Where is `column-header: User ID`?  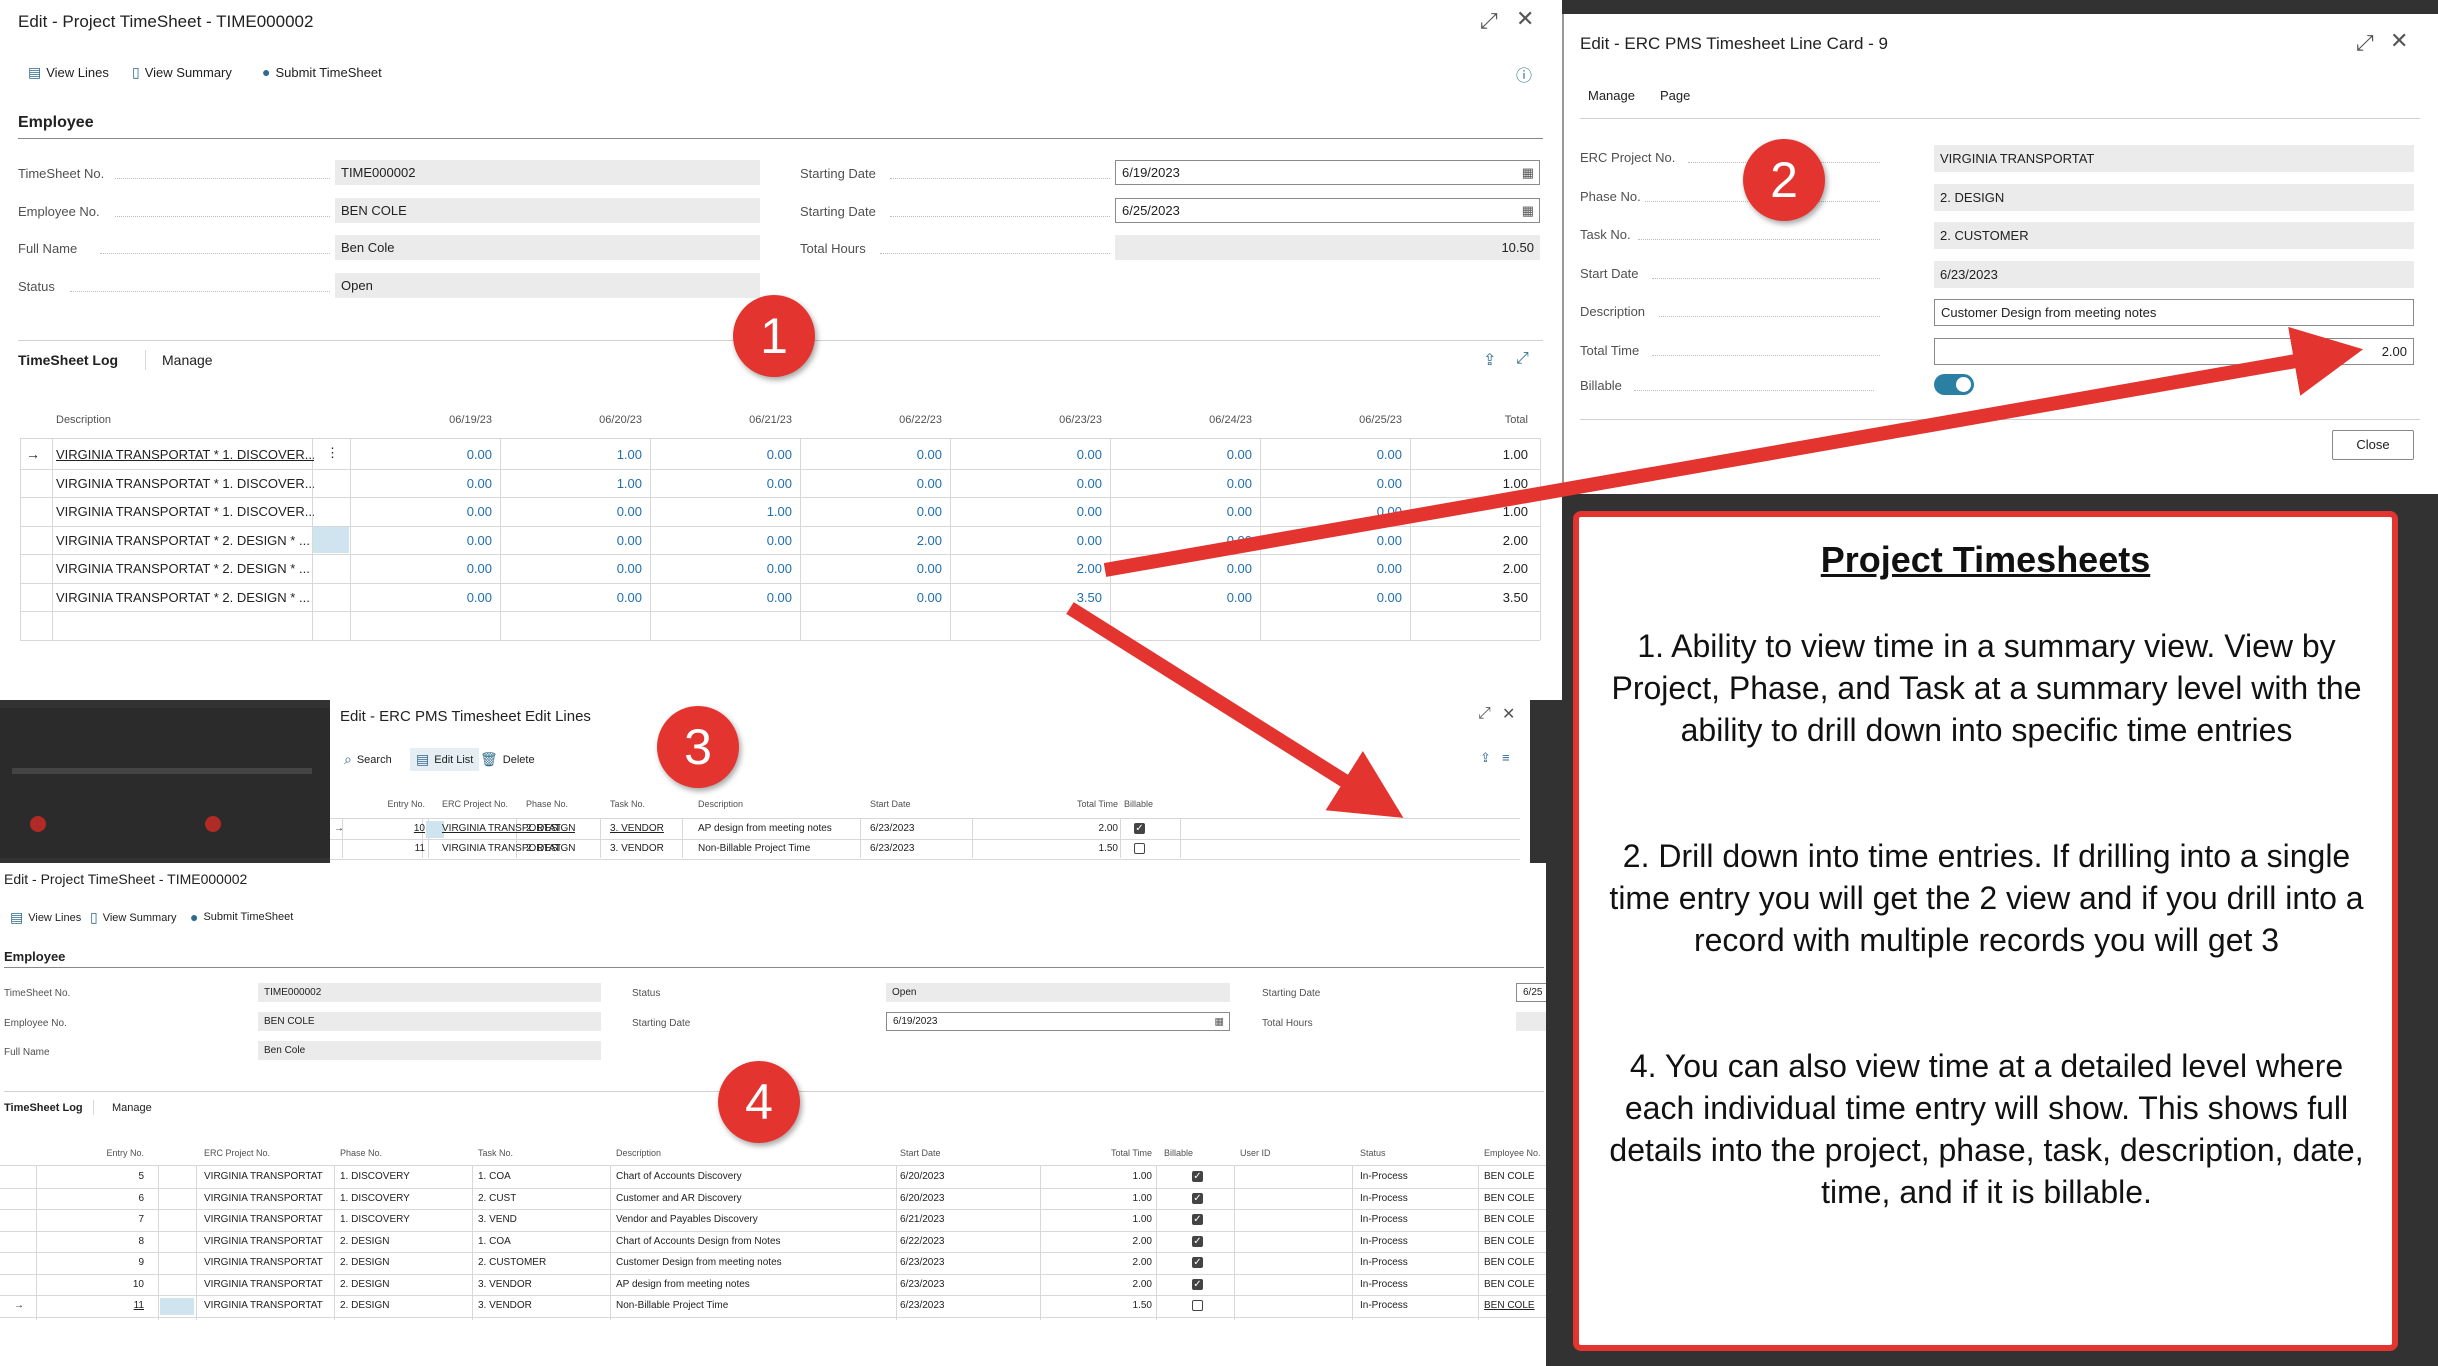 column-header: User ID is located at coordinates (1255, 1153).